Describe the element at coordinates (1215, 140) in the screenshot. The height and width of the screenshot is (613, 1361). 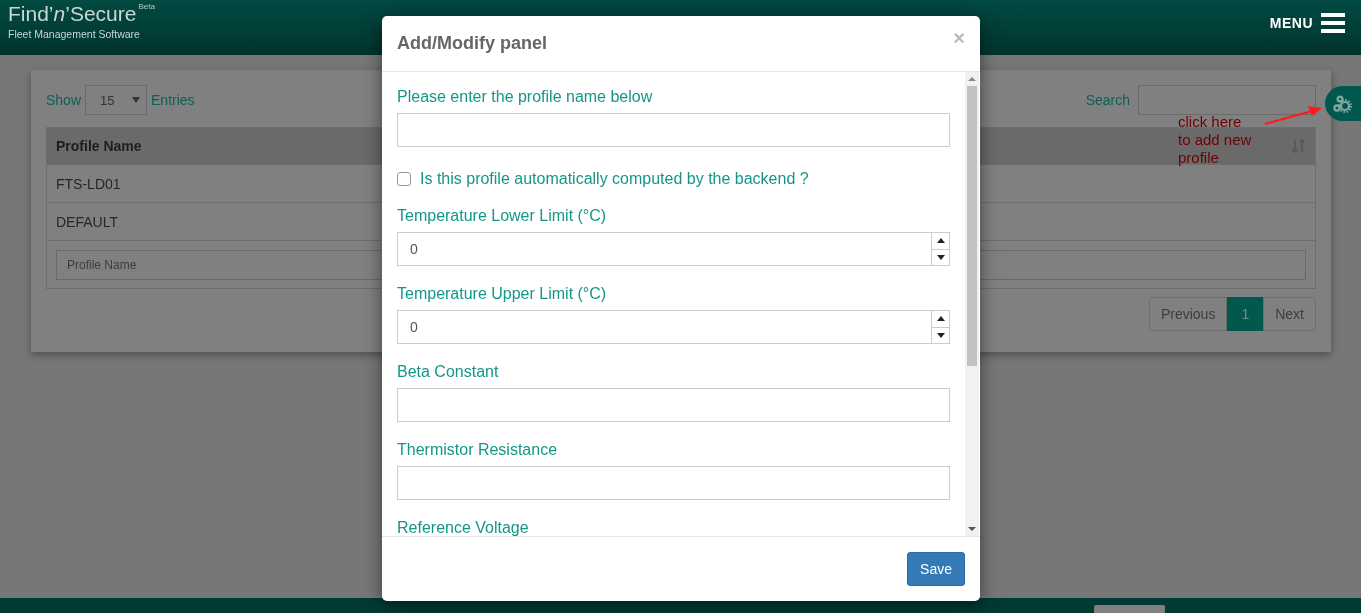
I see `annotation-note: click here to add new profile` at that location.